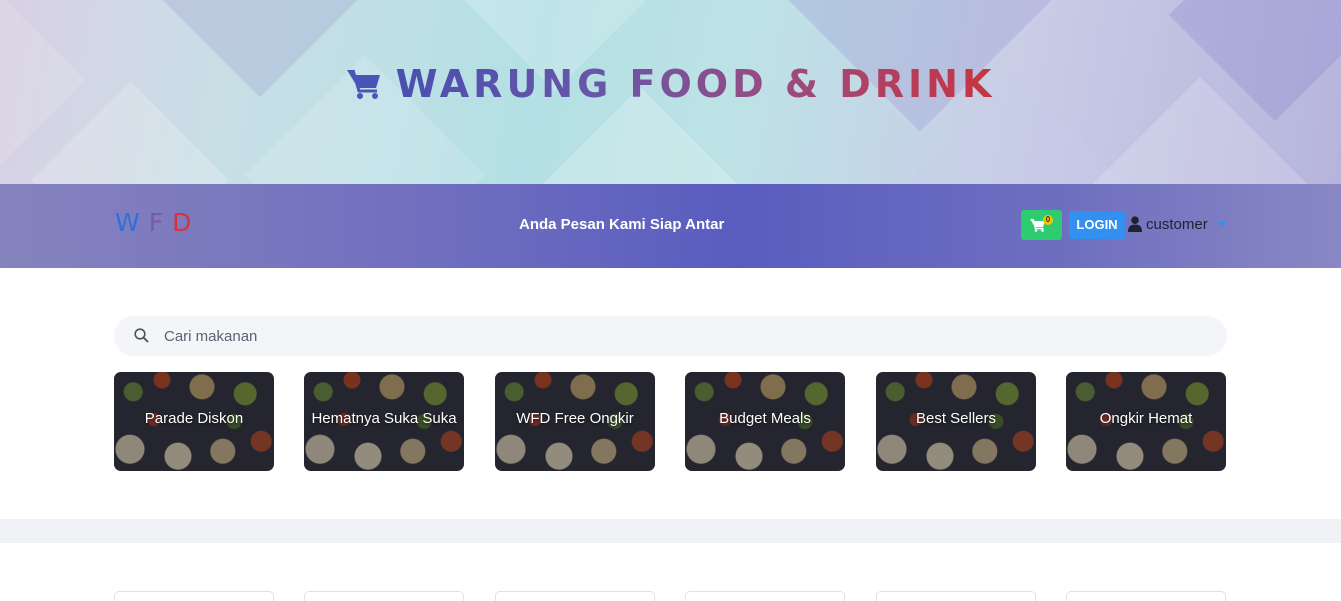 The image size is (1341, 601). What do you see at coordinates (1146, 418) in the screenshot?
I see `category-label: Ongkir Hemat` at bounding box center [1146, 418].